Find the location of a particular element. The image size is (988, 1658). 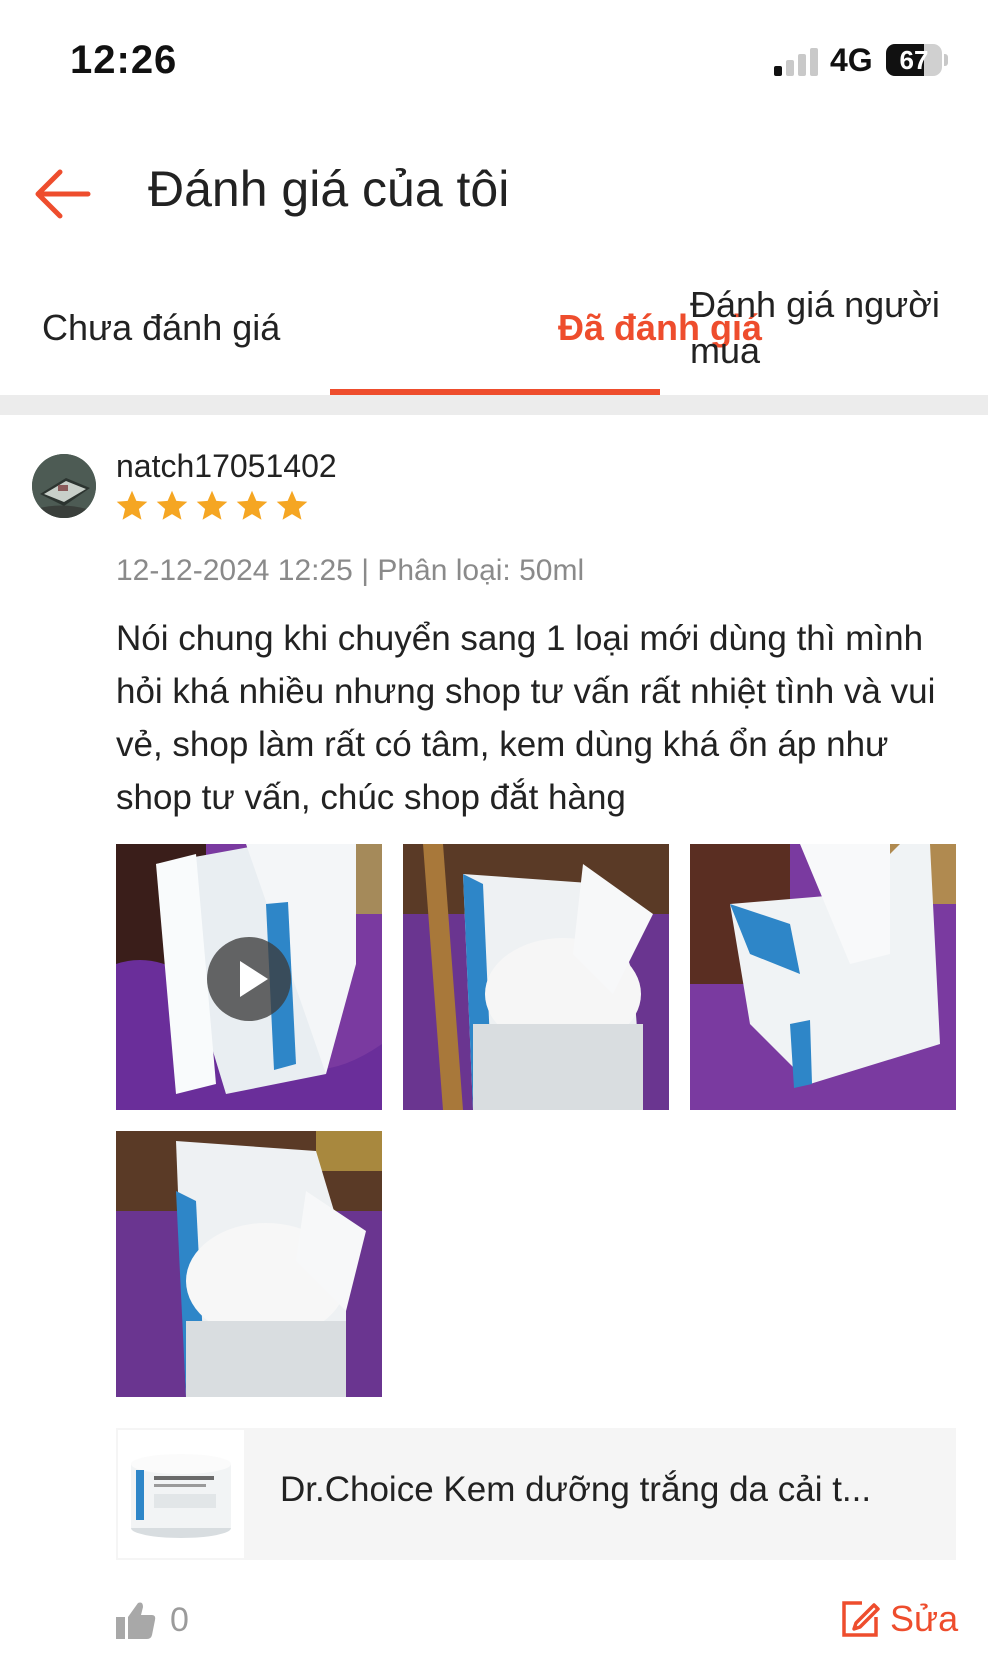

edit-icon is located at coordinates (861, 1619).